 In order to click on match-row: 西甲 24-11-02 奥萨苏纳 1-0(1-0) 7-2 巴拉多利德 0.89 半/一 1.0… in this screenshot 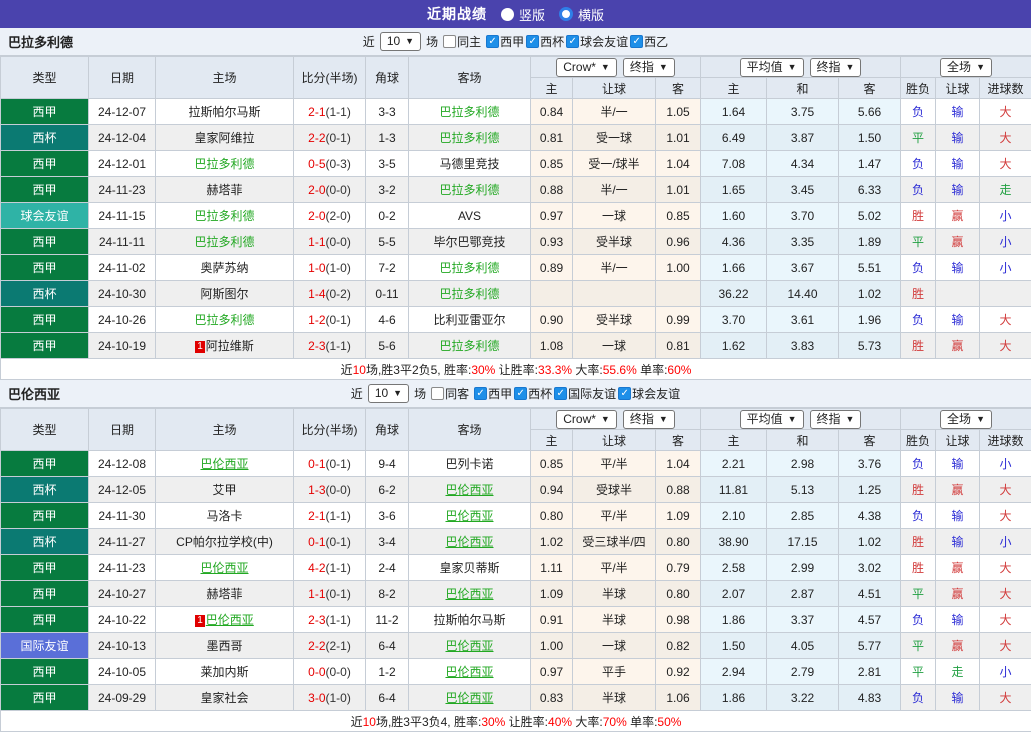, I will do `click(515, 267)`.